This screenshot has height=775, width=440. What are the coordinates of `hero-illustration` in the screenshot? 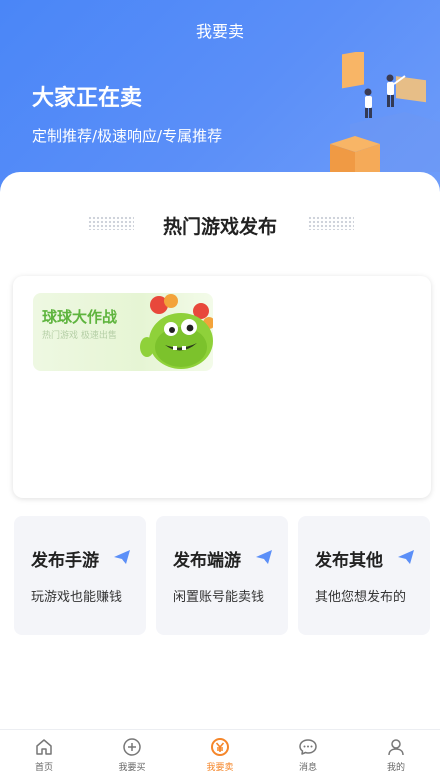 It's located at (385, 112).